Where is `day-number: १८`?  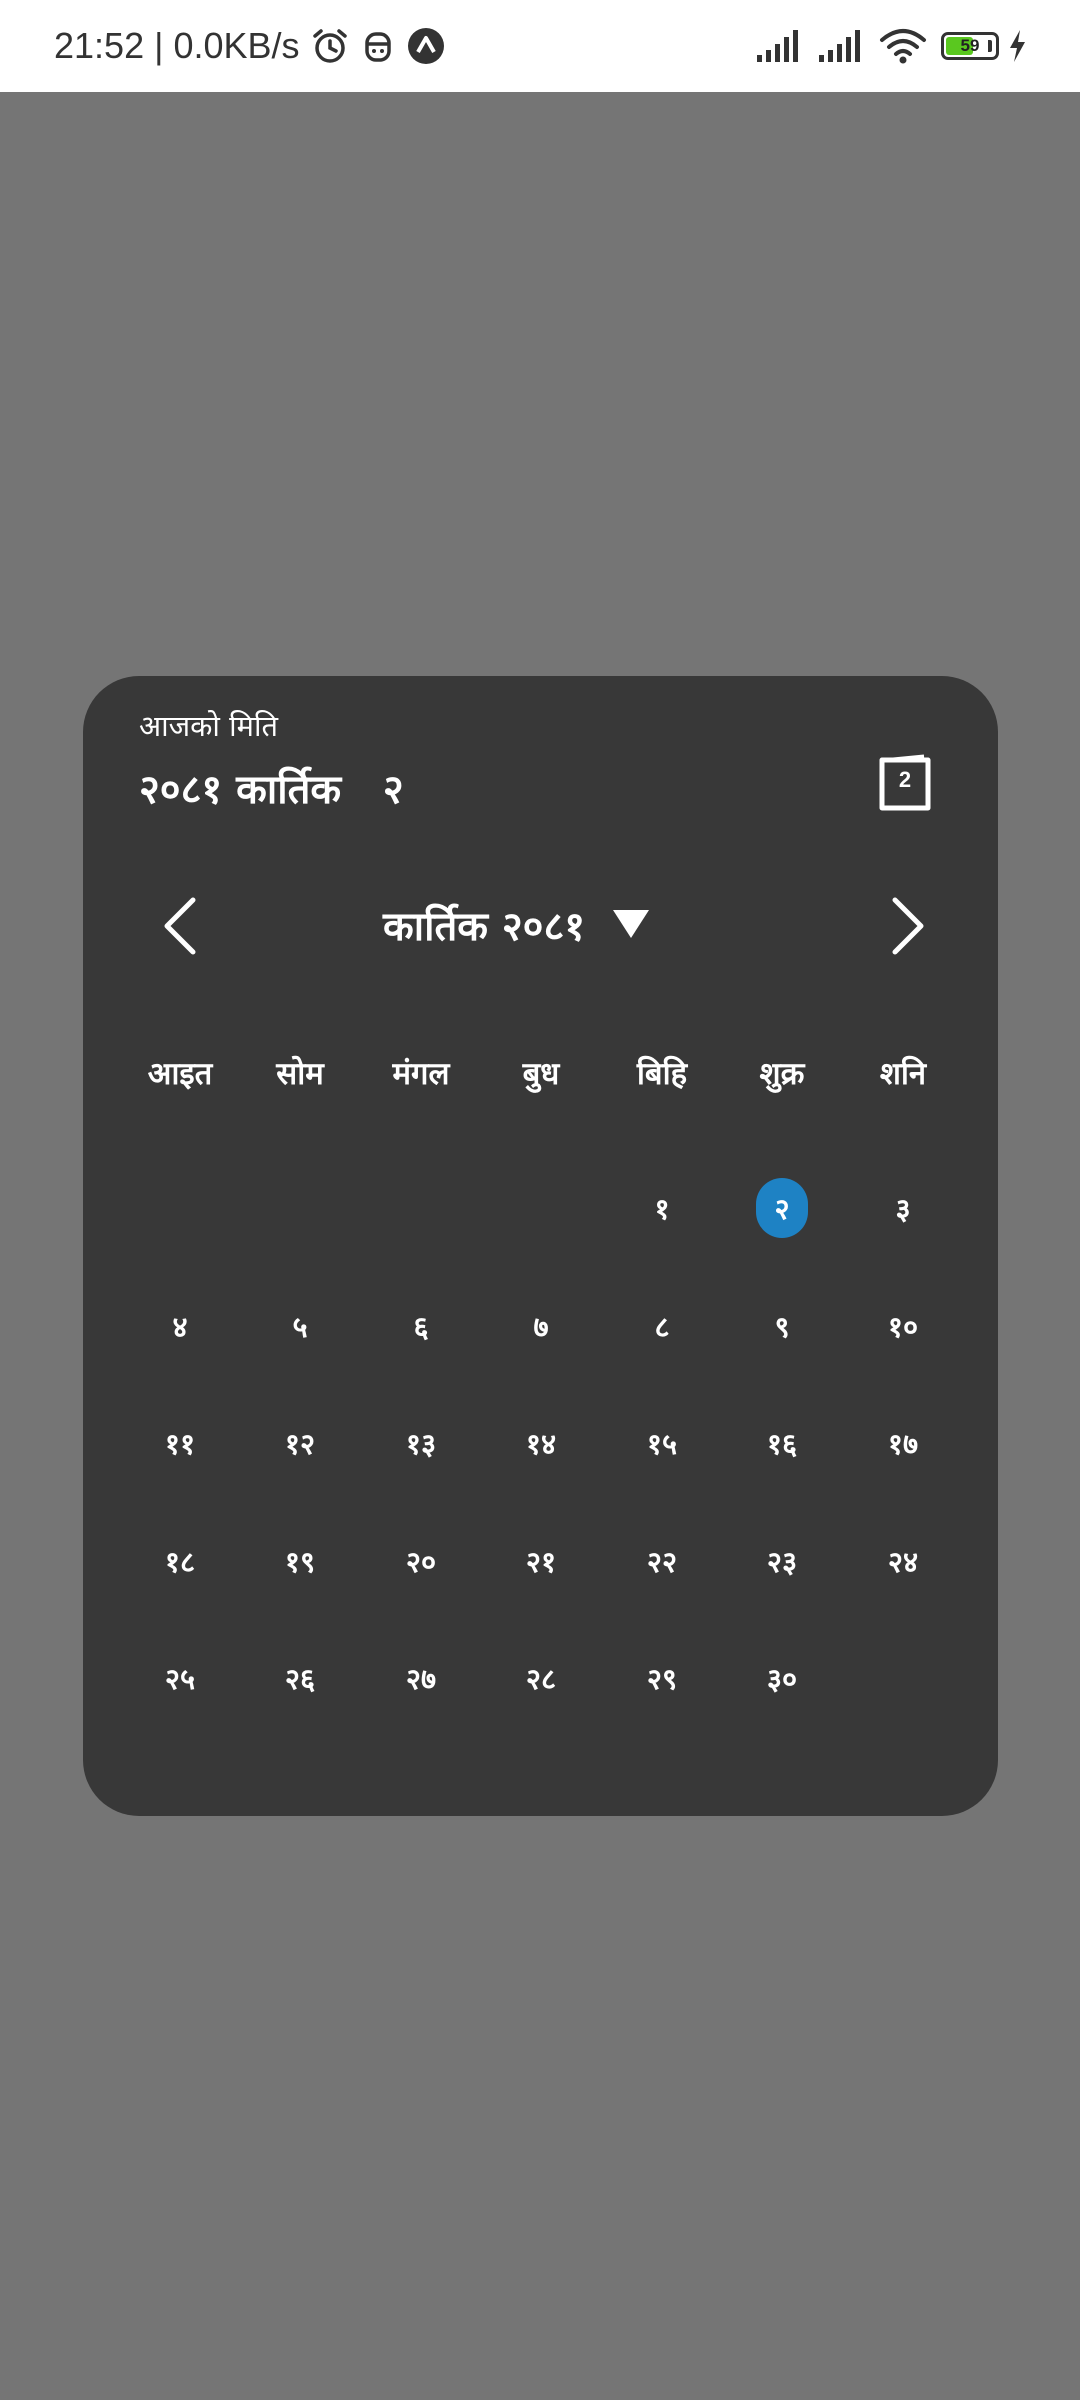 day-number: १८ is located at coordinates (180, 1561).